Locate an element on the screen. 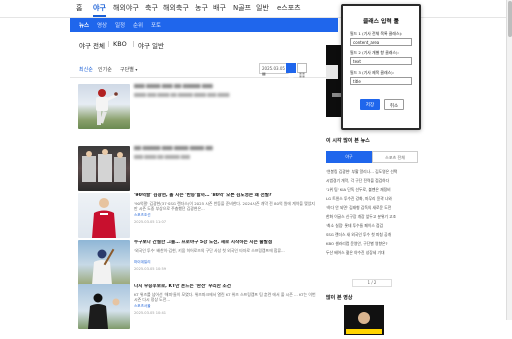 The image size is (512, 339). popular-video-header: 많이 본 영상 is located at coordinates (339, 298).